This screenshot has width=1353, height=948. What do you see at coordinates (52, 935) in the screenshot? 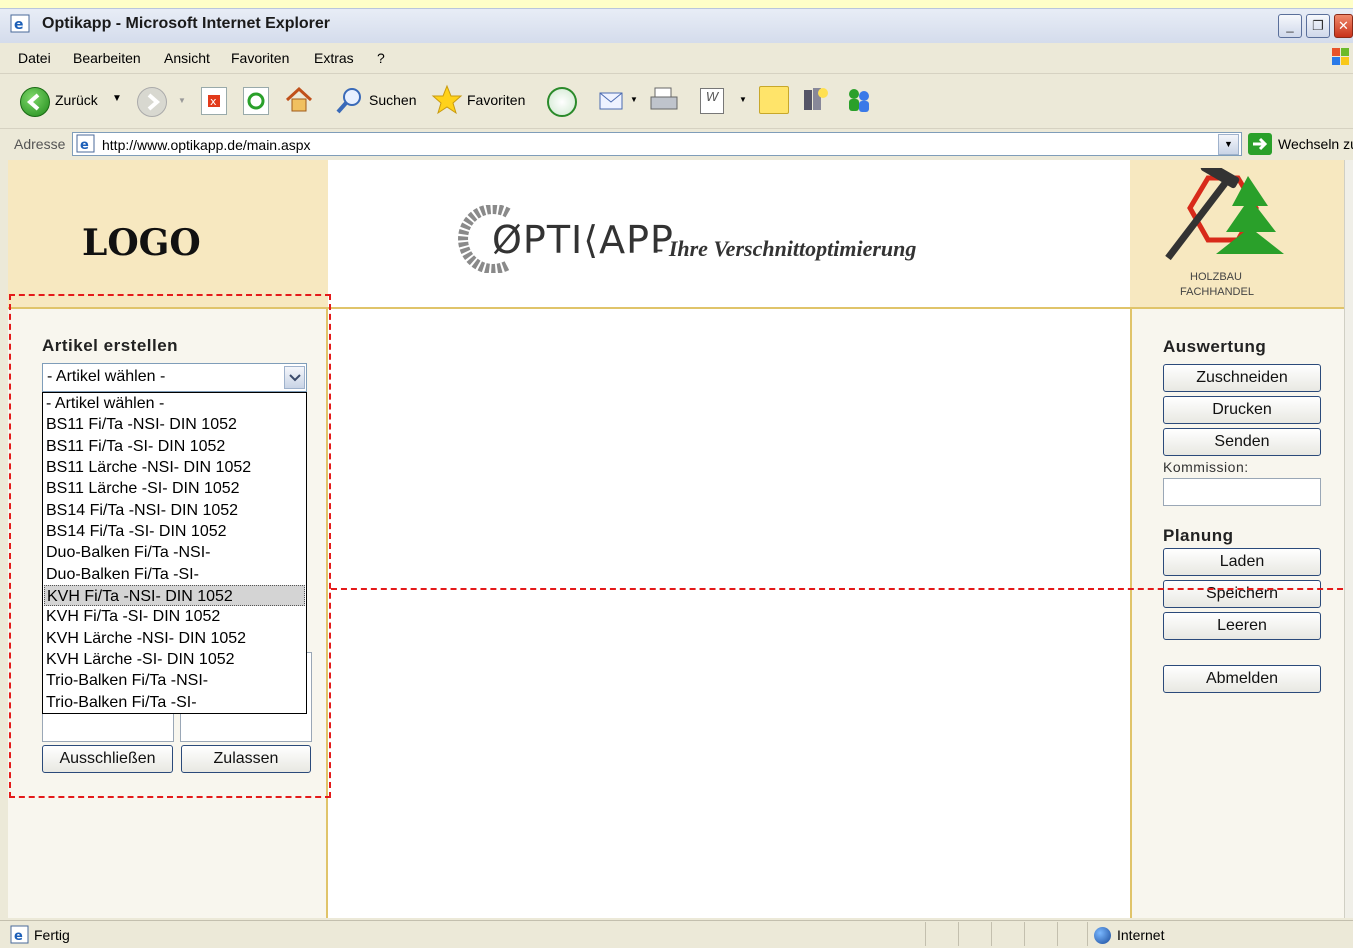
I see `status-text: Fertig` at bounding box center [52, 935].